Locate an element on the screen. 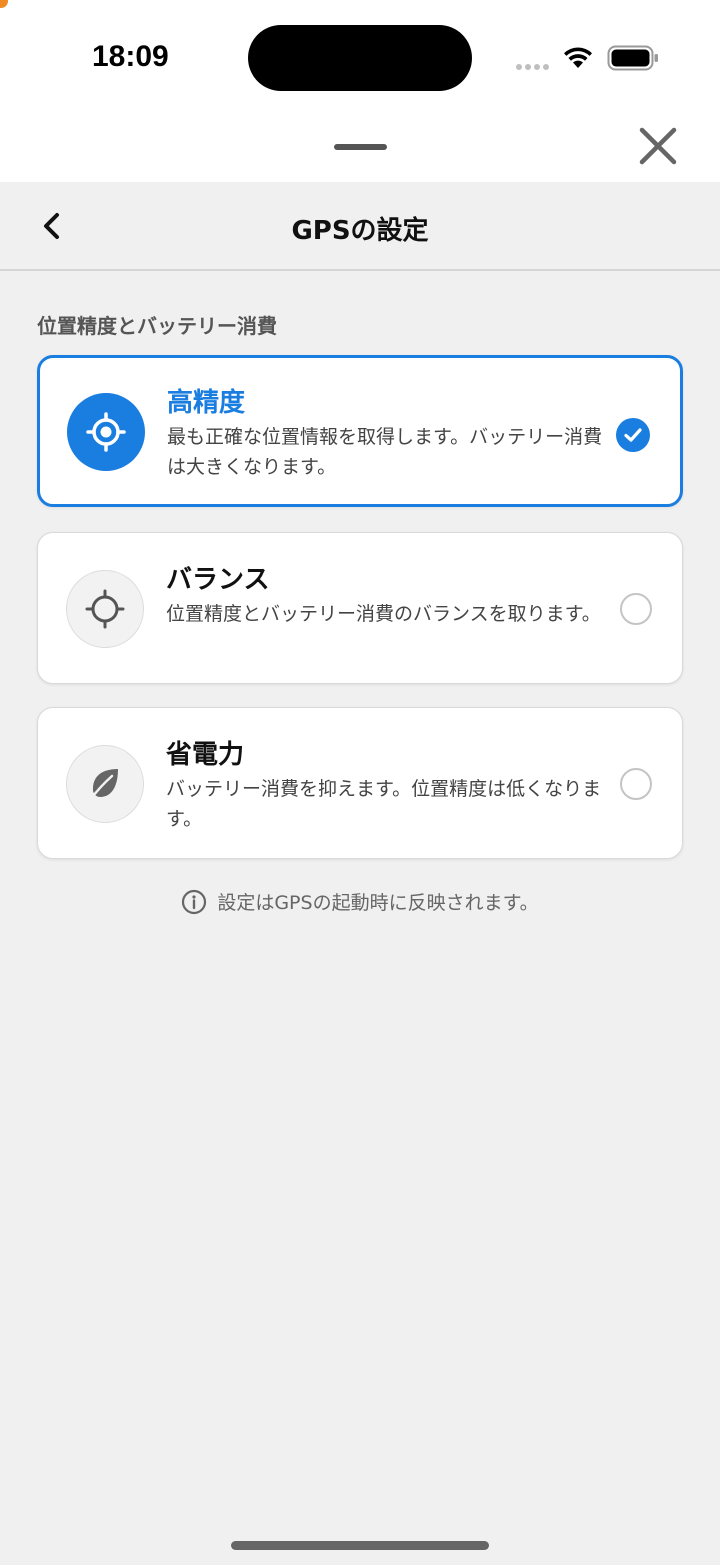  cellular-signal-icon is located at coordinates (532, 67).